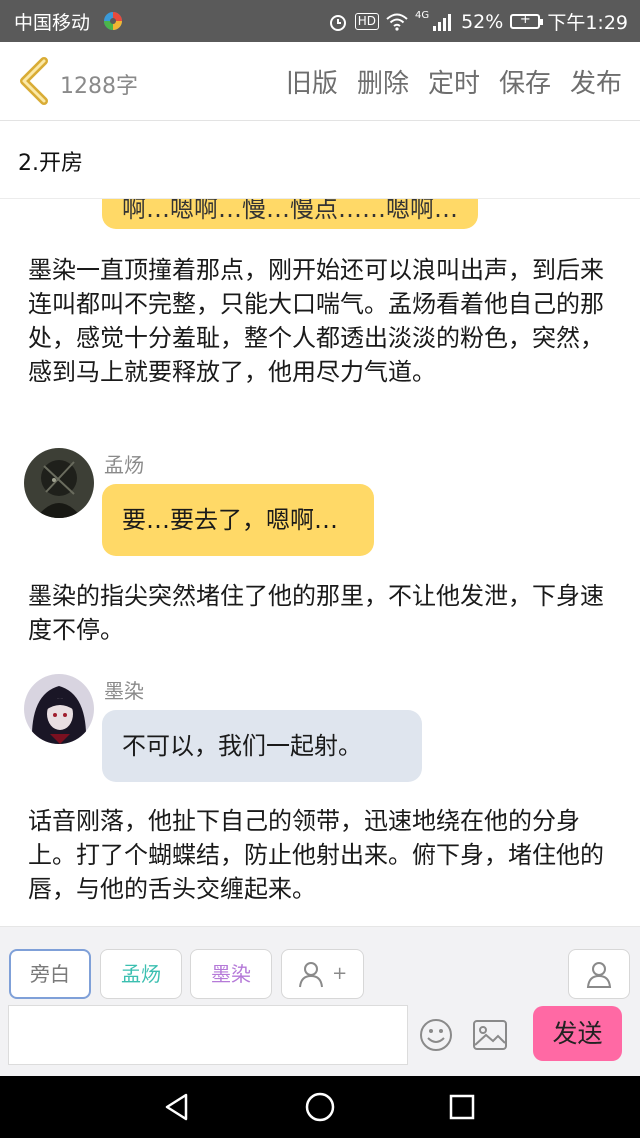  What do you see at coordinates (340, 973) in the screenshot?
I see `add-role-plus: +` at bounding box center [340, 973].